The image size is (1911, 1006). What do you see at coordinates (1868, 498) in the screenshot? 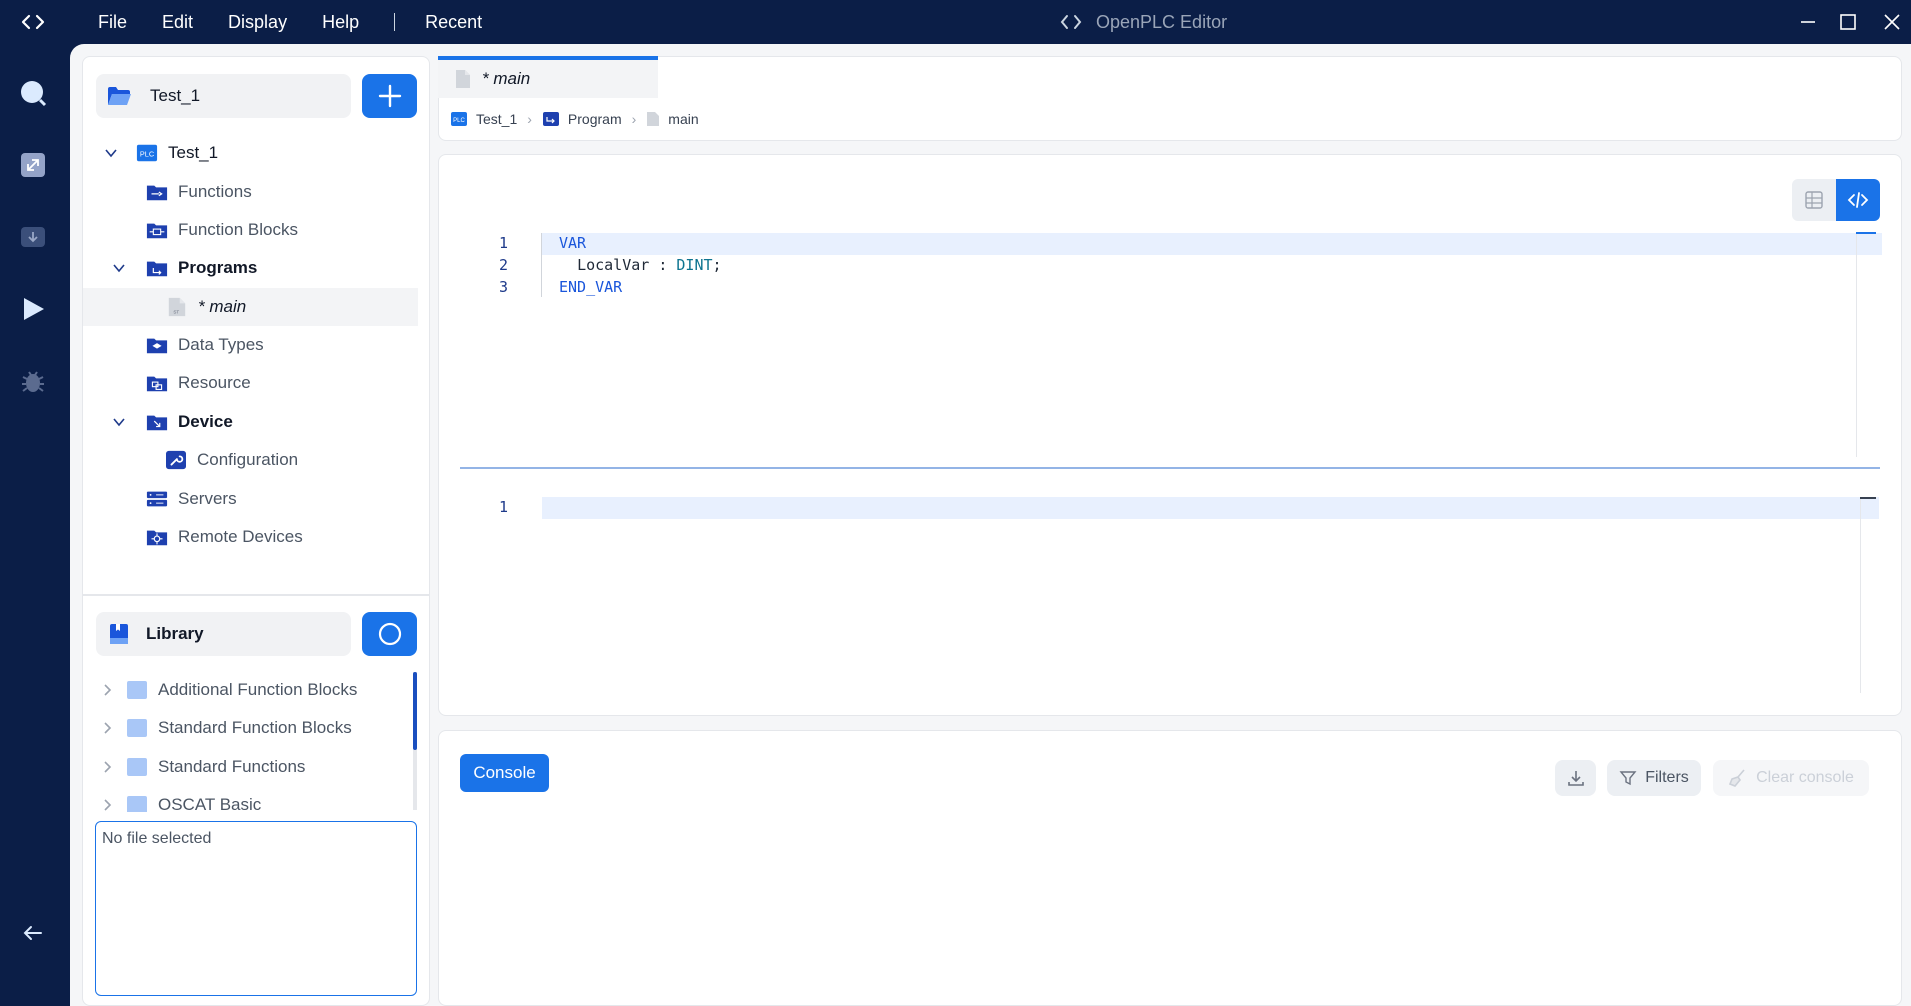
I see `overview-ruler-marker` at bounding box center [1868, 498].